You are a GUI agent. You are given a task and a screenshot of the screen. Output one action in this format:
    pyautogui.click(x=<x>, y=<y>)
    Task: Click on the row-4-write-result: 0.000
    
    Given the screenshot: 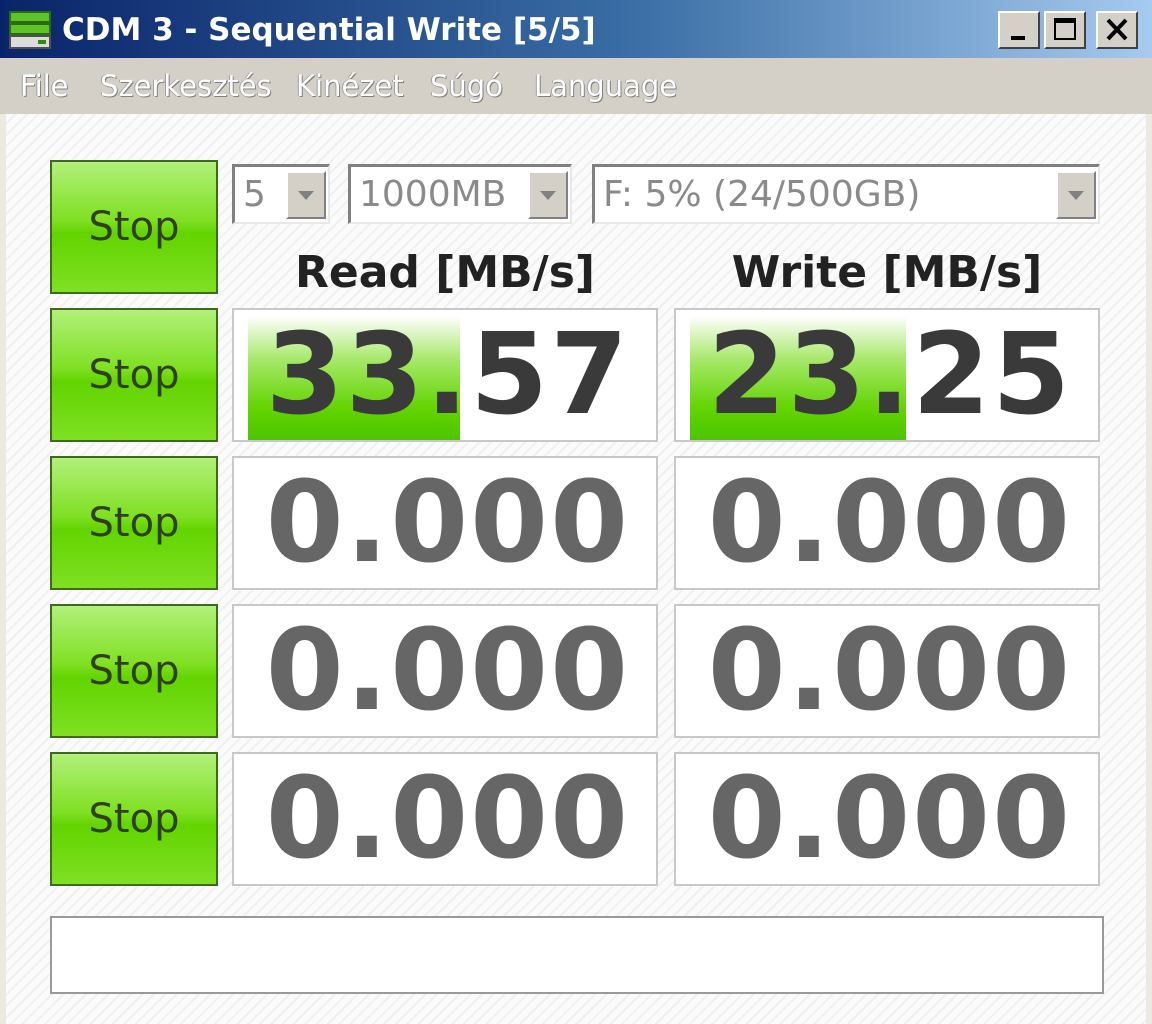 What is the action you would take?
    pyautogui.click(x=887, y=819)
    